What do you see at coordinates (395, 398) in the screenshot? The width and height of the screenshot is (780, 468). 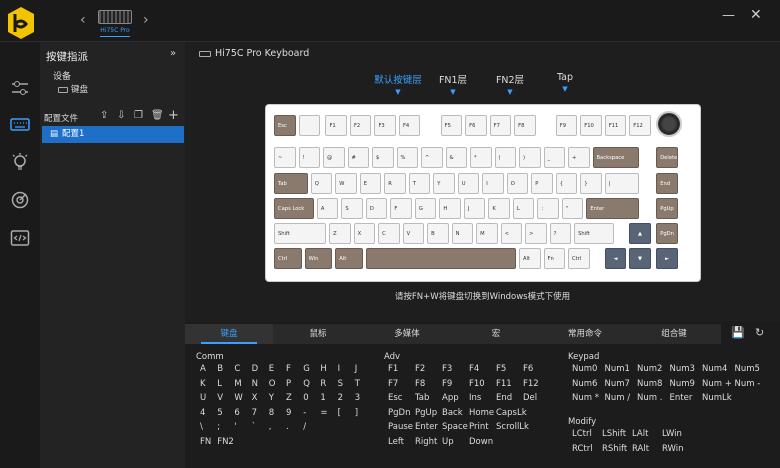 I see `adv-key: Esc` at bounding box center [395, 398].